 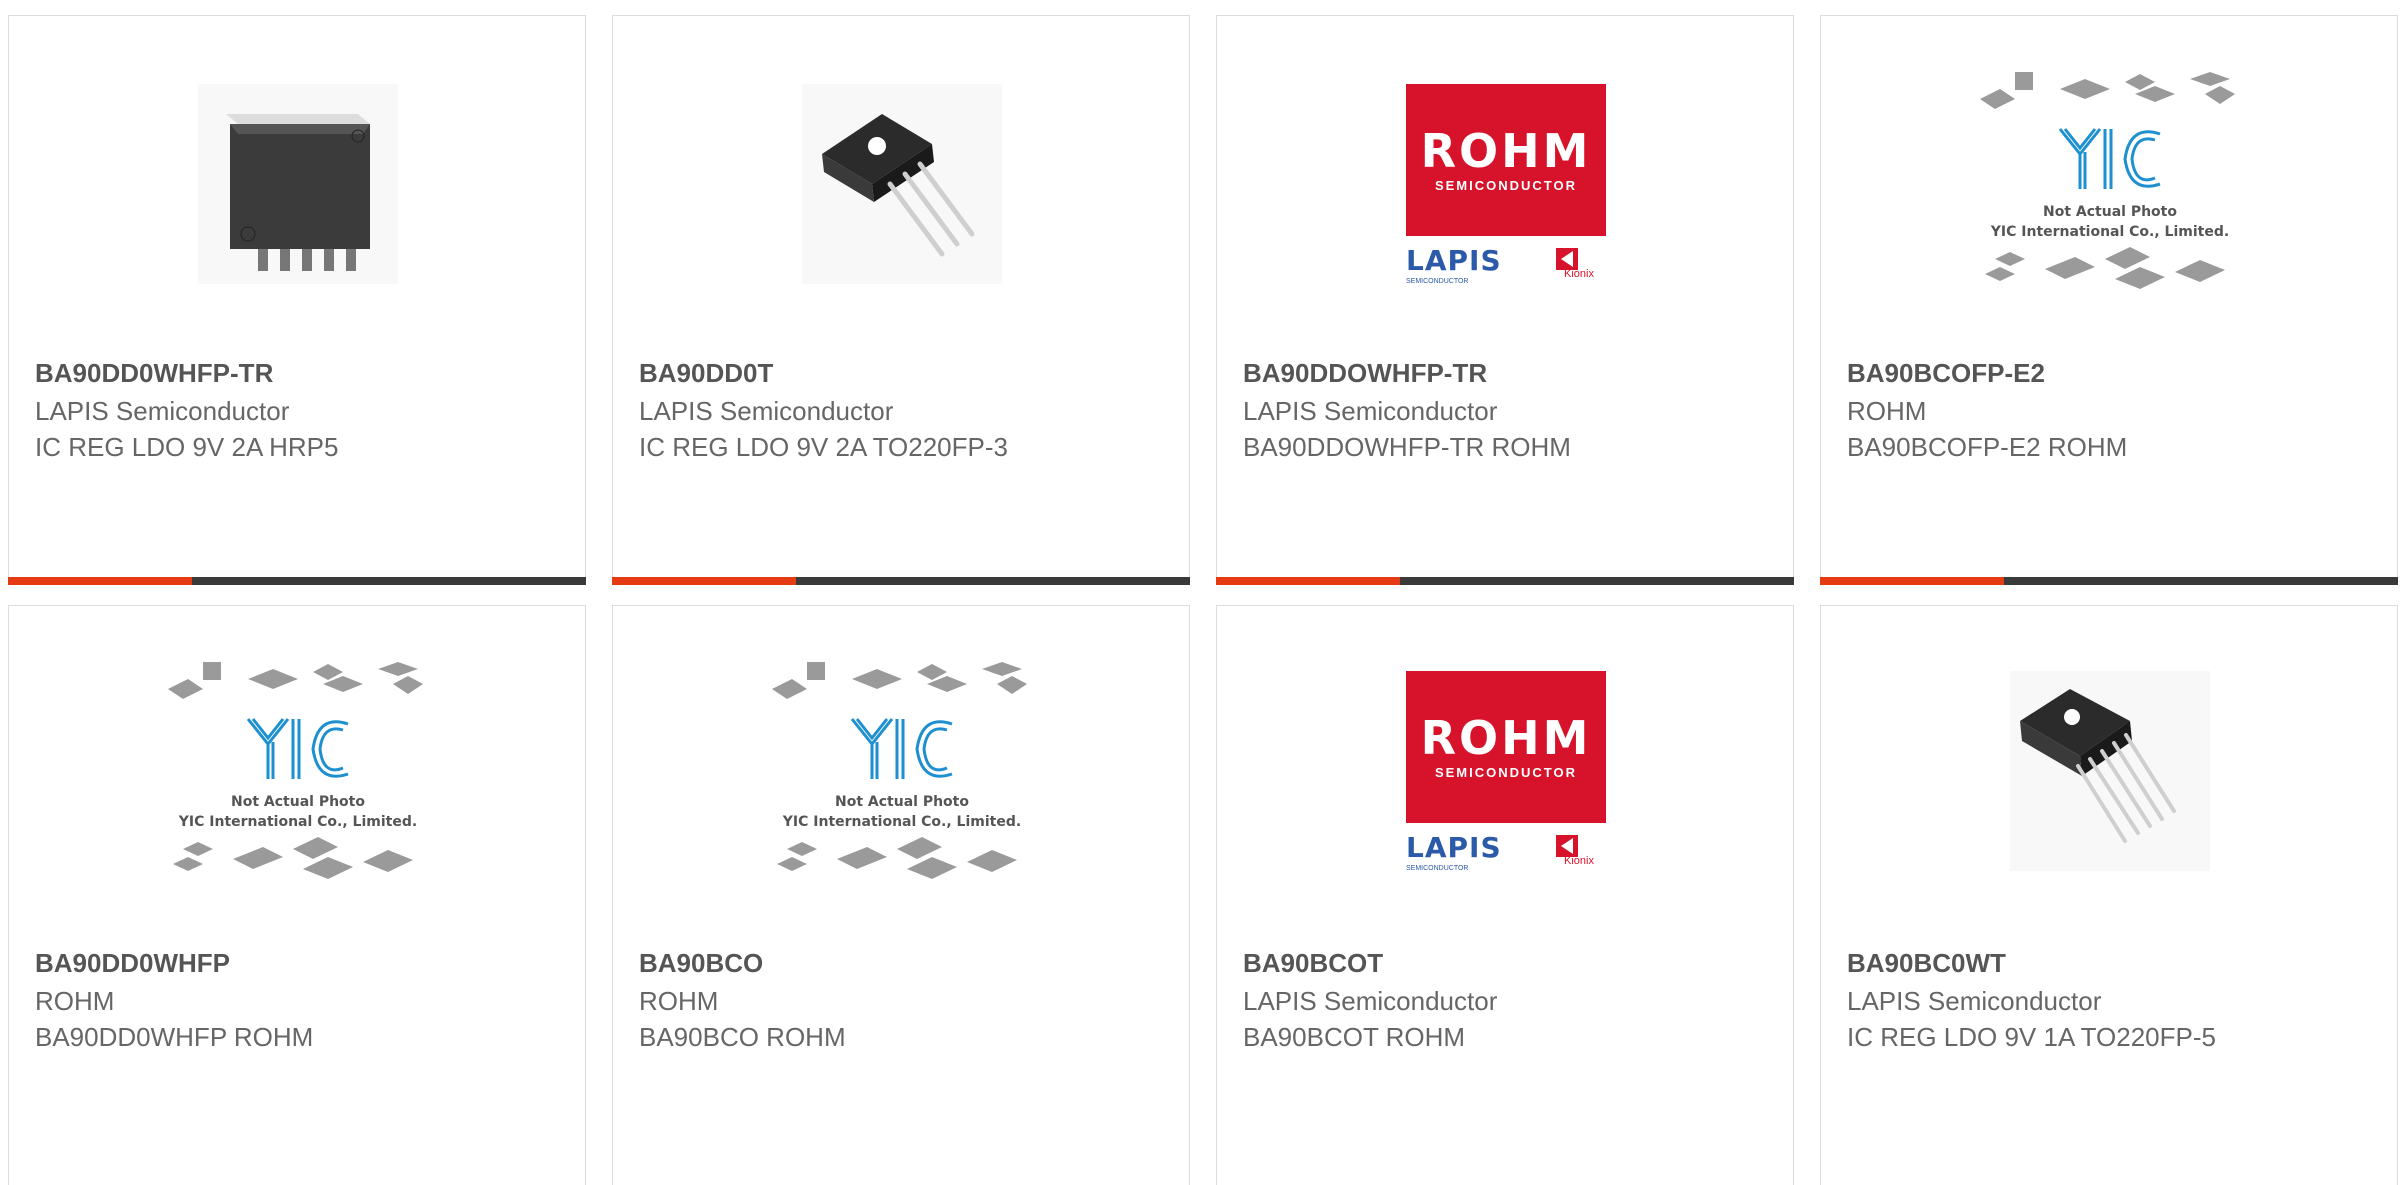 I want to click on part-number: BA90BCOT, so click(x=1313, y=963).